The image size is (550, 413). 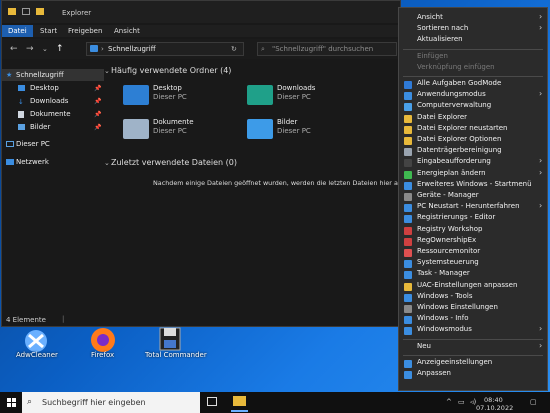 What do you see at coordinates (442, 117) in the screenshot?
I see `menu-item: Datei Explorer` at bounding box center [442, 117].